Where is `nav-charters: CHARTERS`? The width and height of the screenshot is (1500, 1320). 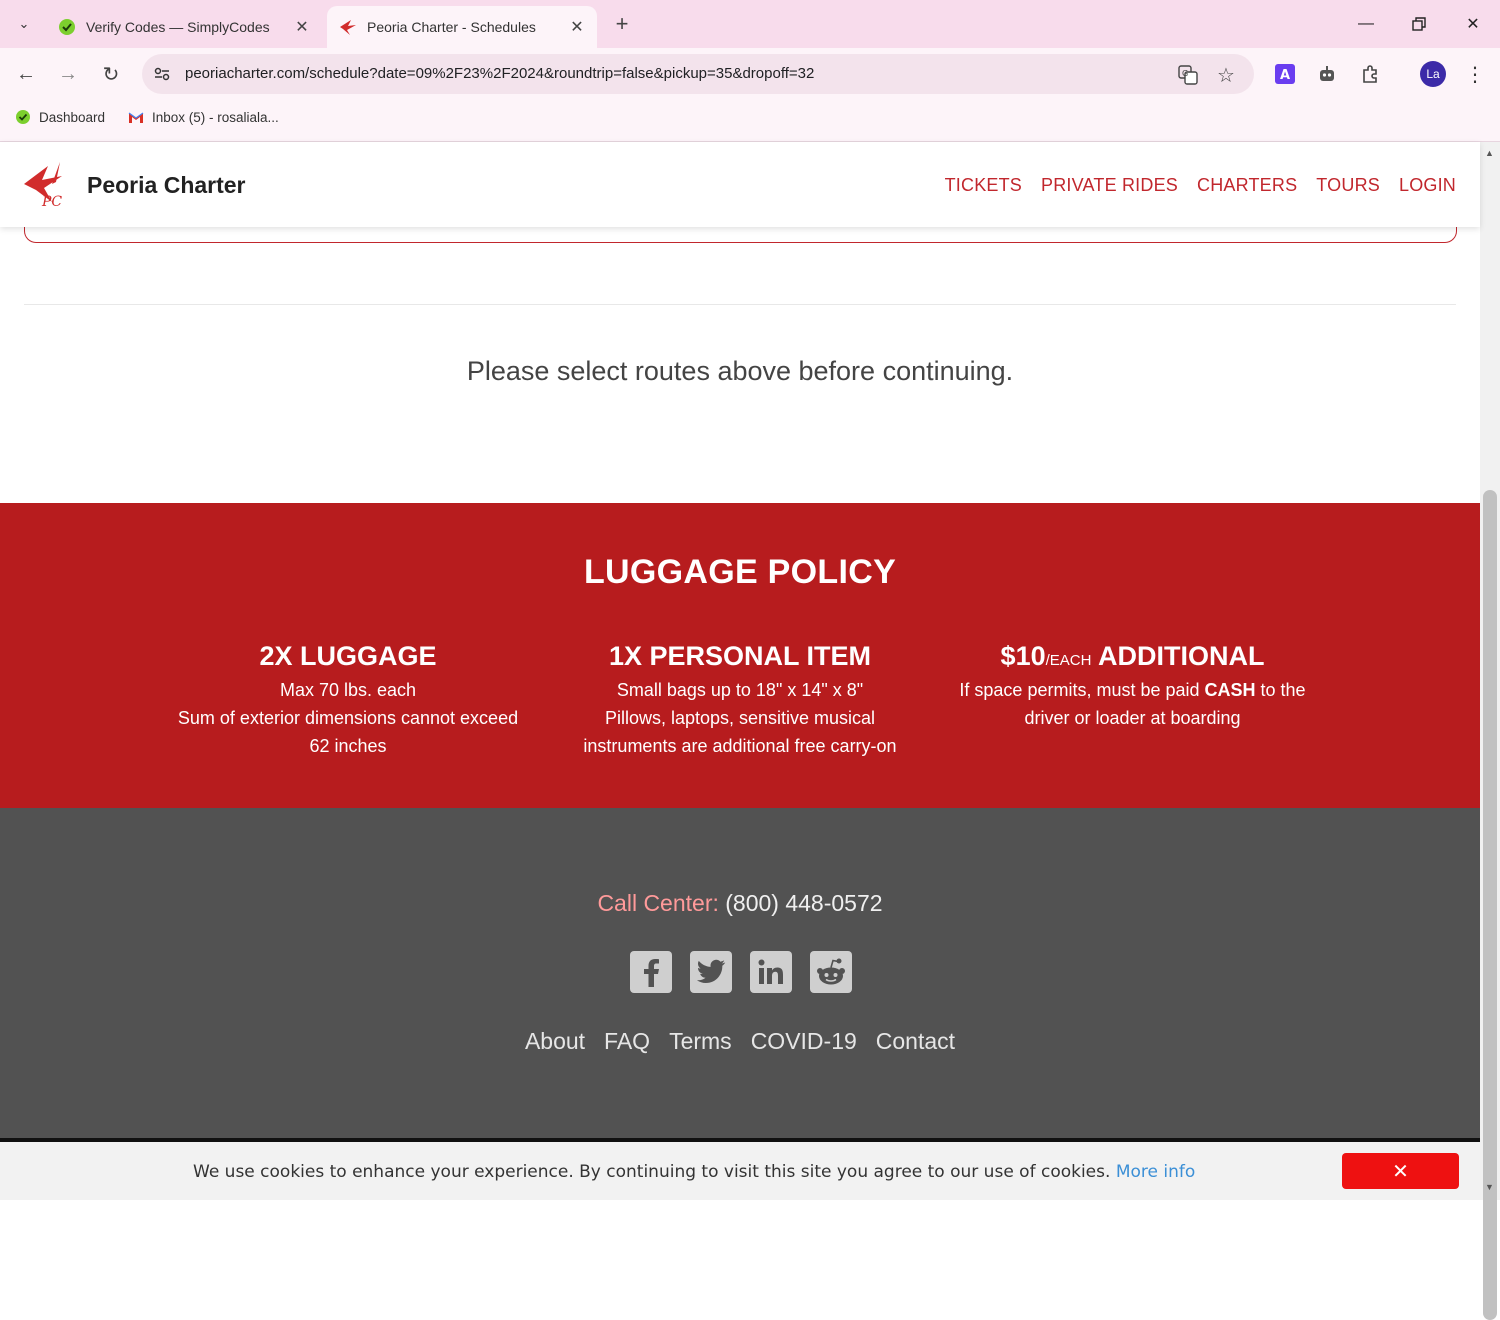 nav-charters: CHARTERS is located at coordinates (1247, 185).